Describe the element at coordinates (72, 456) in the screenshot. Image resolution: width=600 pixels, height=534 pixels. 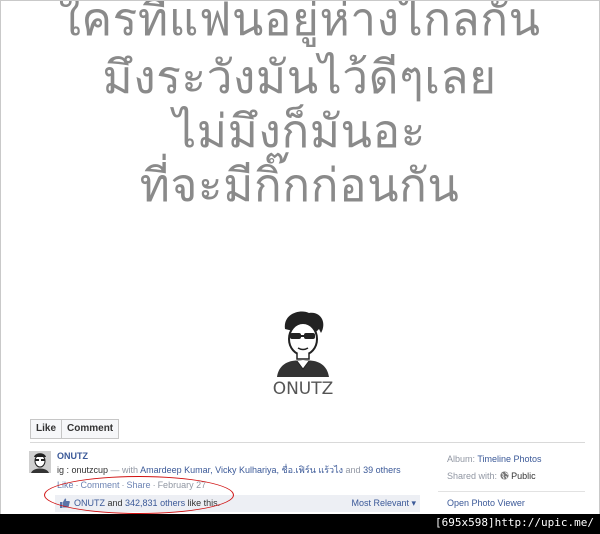
I see `post-author-link: ONUTZ` at that location.